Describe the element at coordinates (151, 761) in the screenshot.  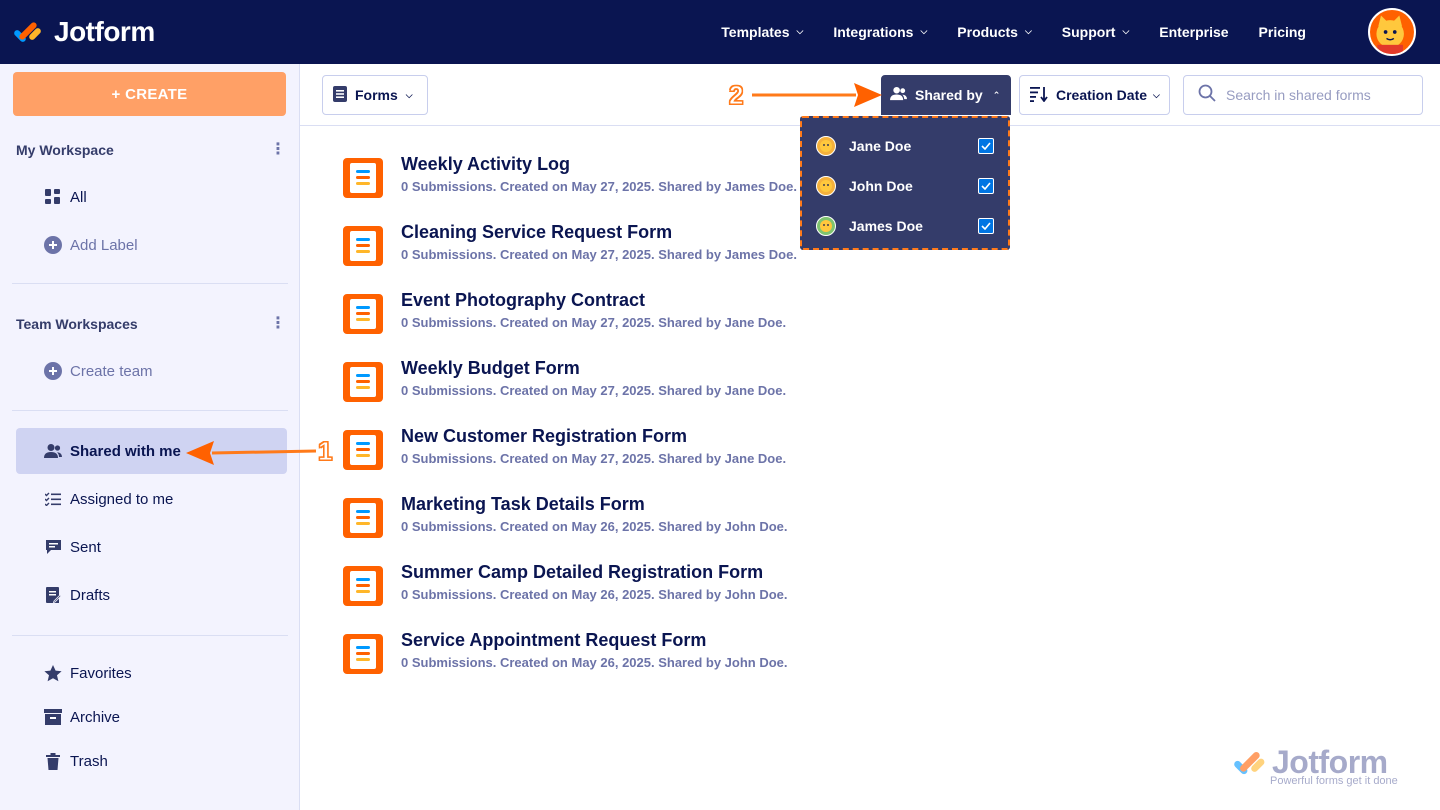
I see `sidebar-item-trash: Trash` at that location.